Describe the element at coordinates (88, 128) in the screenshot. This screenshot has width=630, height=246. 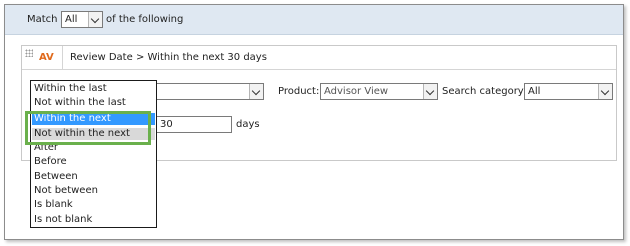
I see `callout-highlight` at that location.